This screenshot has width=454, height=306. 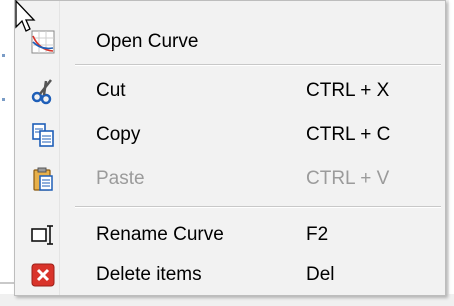 I want to click on menu-item-shortcut: F2, so click(x=317, y=234).